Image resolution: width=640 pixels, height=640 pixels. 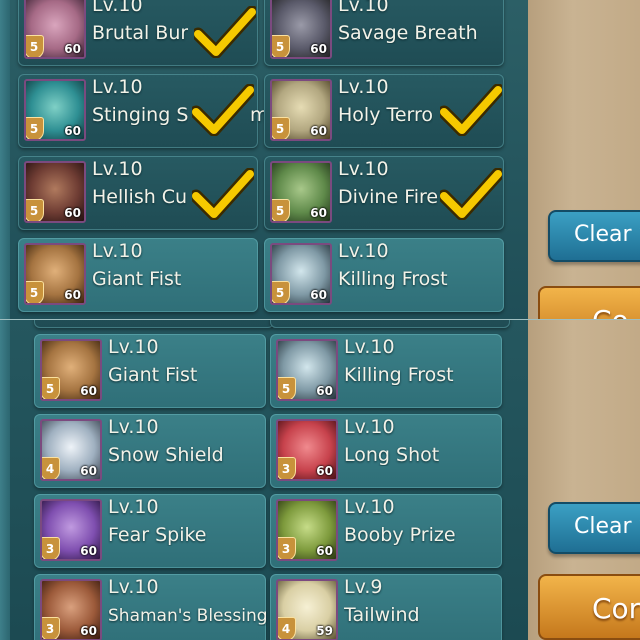 I want to click on familiar-card-long-shot: 3 60 Lv.10 Long Shot, so click(x=386, y=451).